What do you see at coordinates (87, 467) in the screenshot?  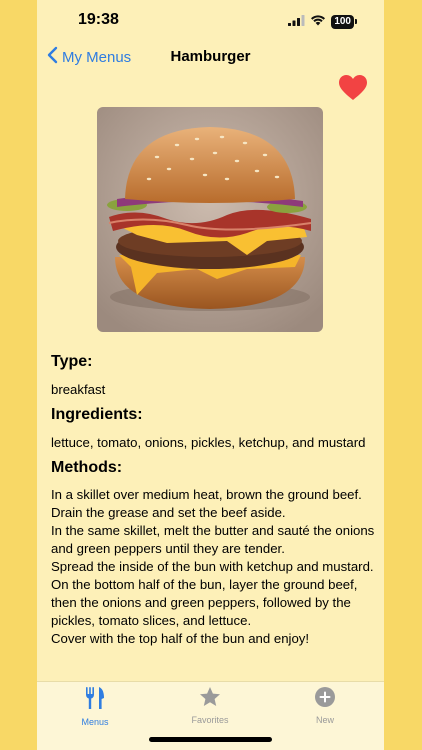 I see `methods-heading: Methods:` at bounding box center [87, 467].